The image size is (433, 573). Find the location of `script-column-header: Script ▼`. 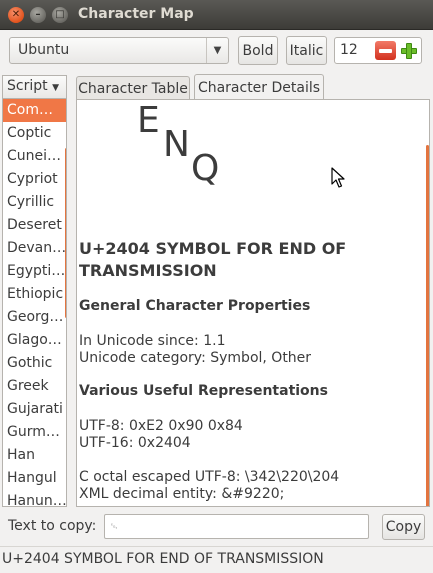

script-column-header: Script ▼ is located at coordinates (34, 87).